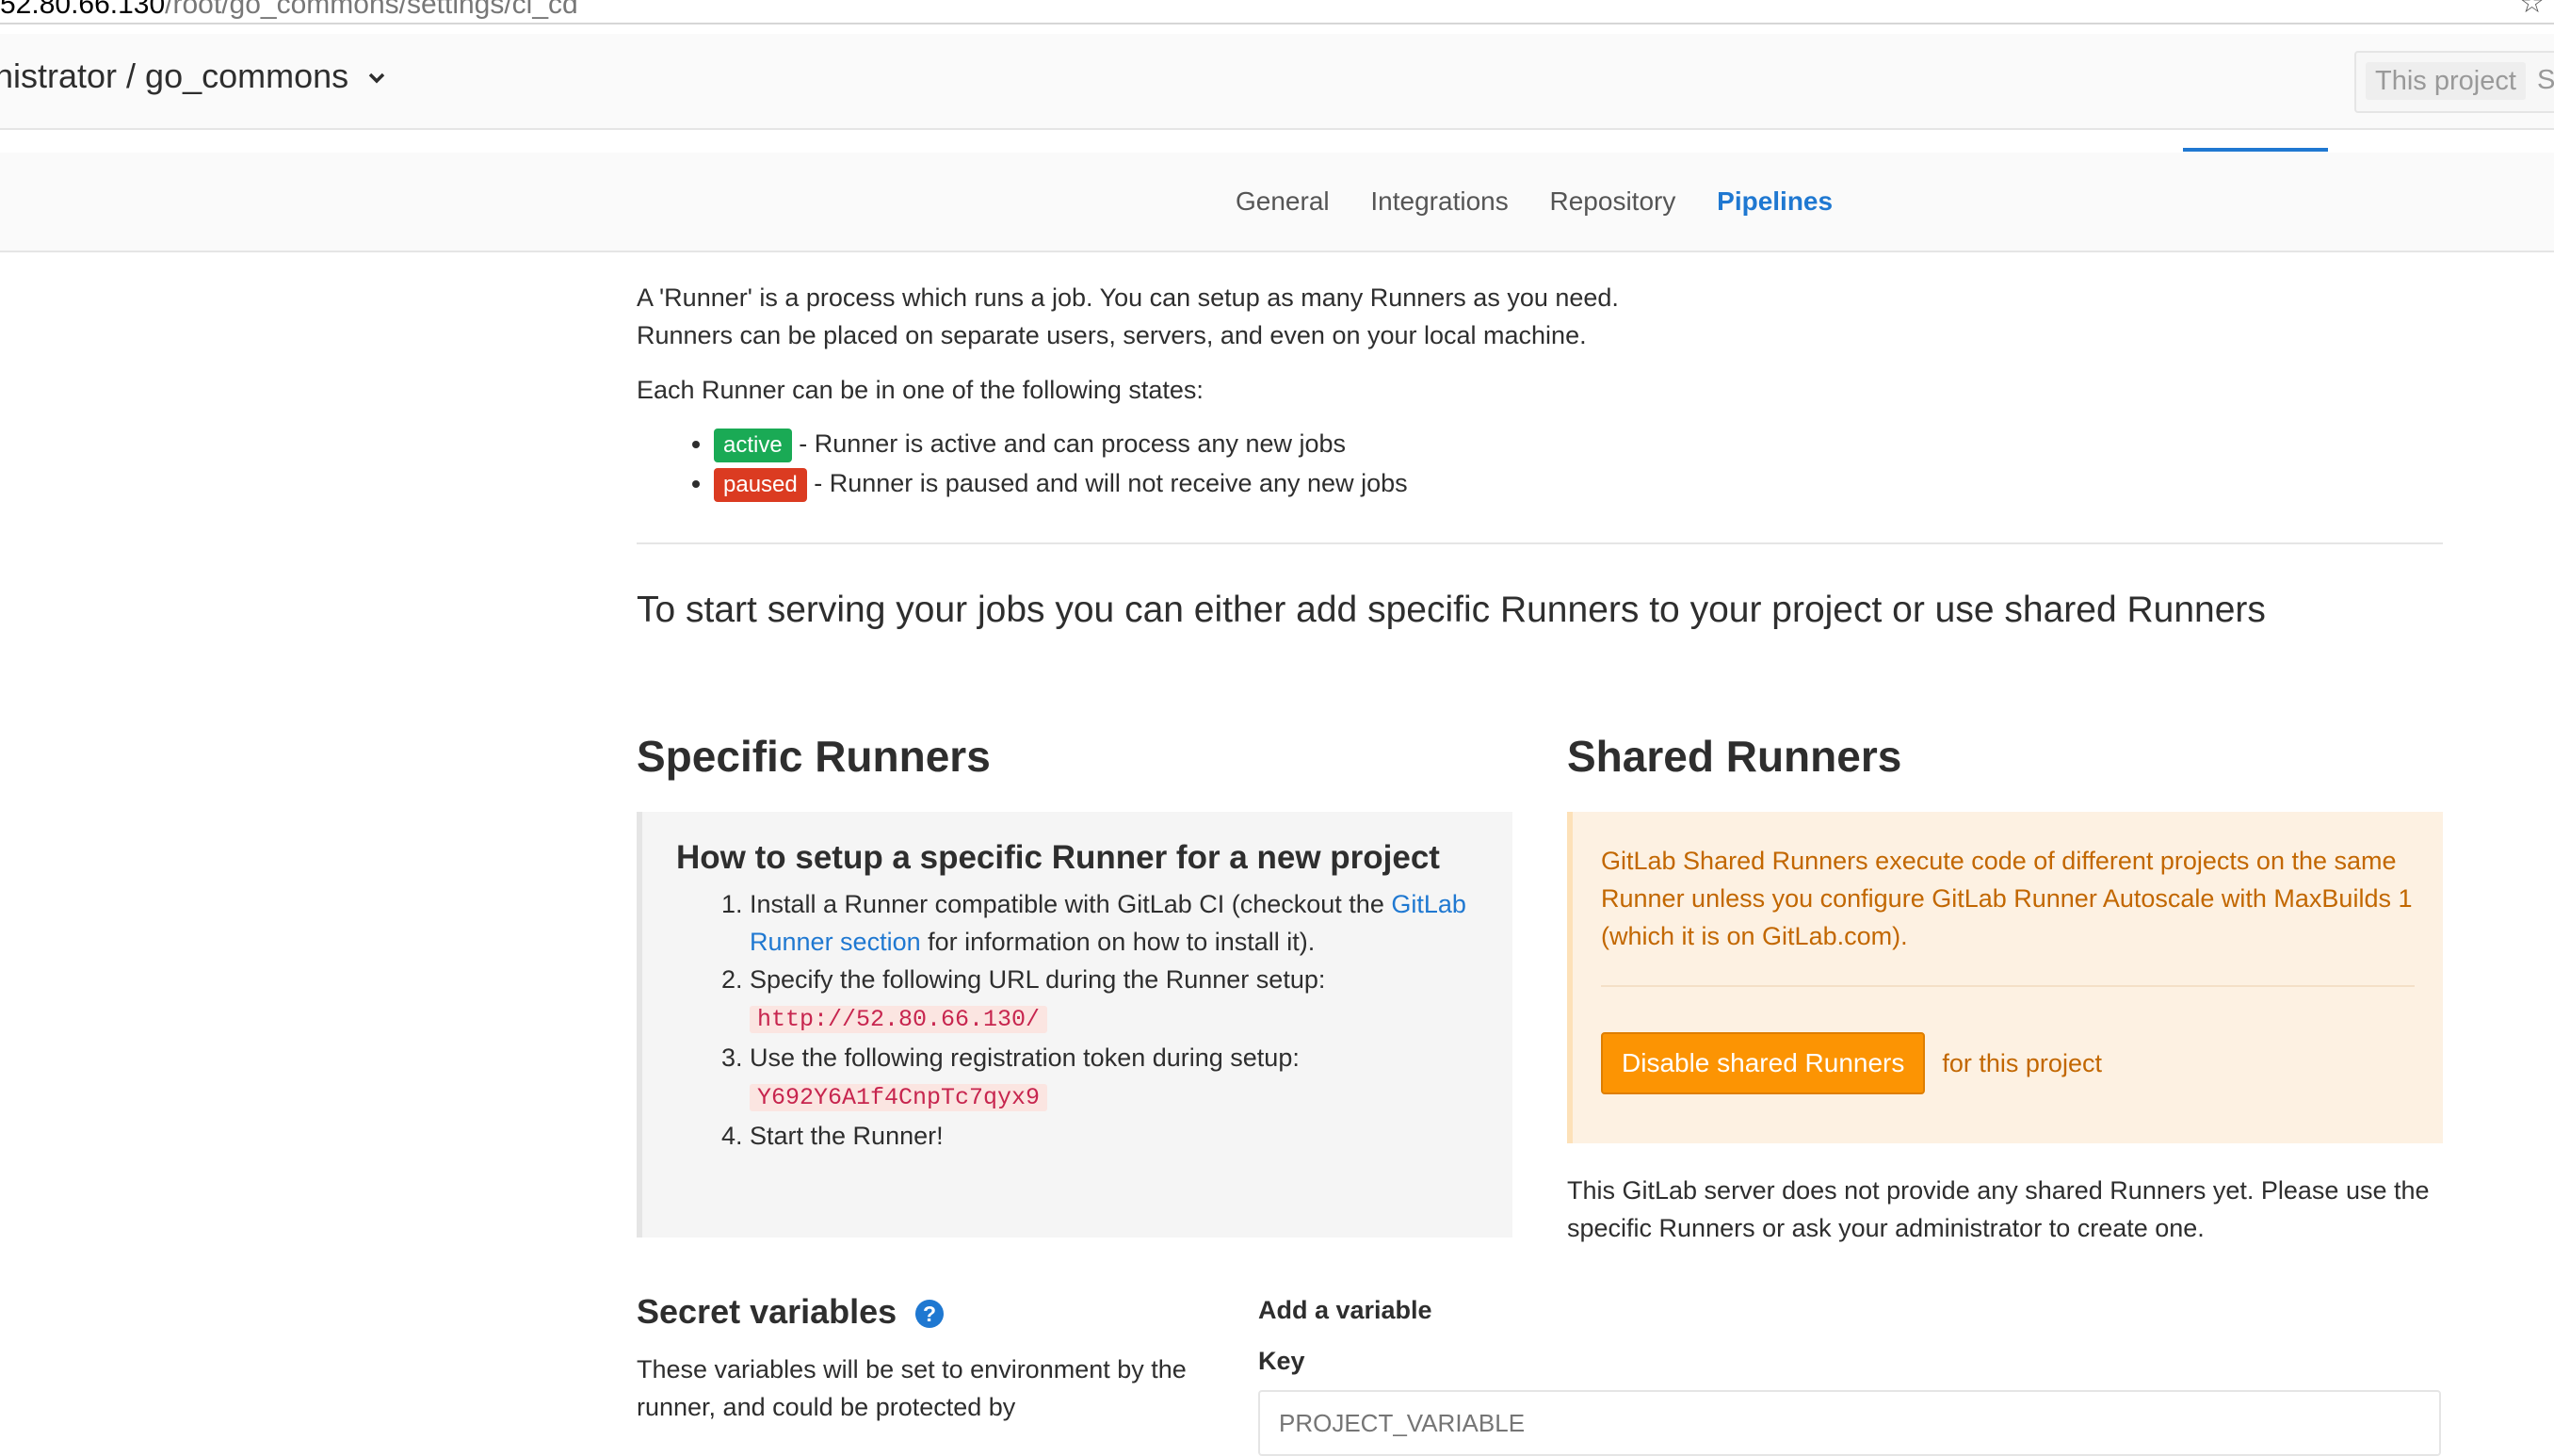 The width and height of the screenshot is (2554, 1456). I want to click on help-icon: ?, so click(929, 1314).